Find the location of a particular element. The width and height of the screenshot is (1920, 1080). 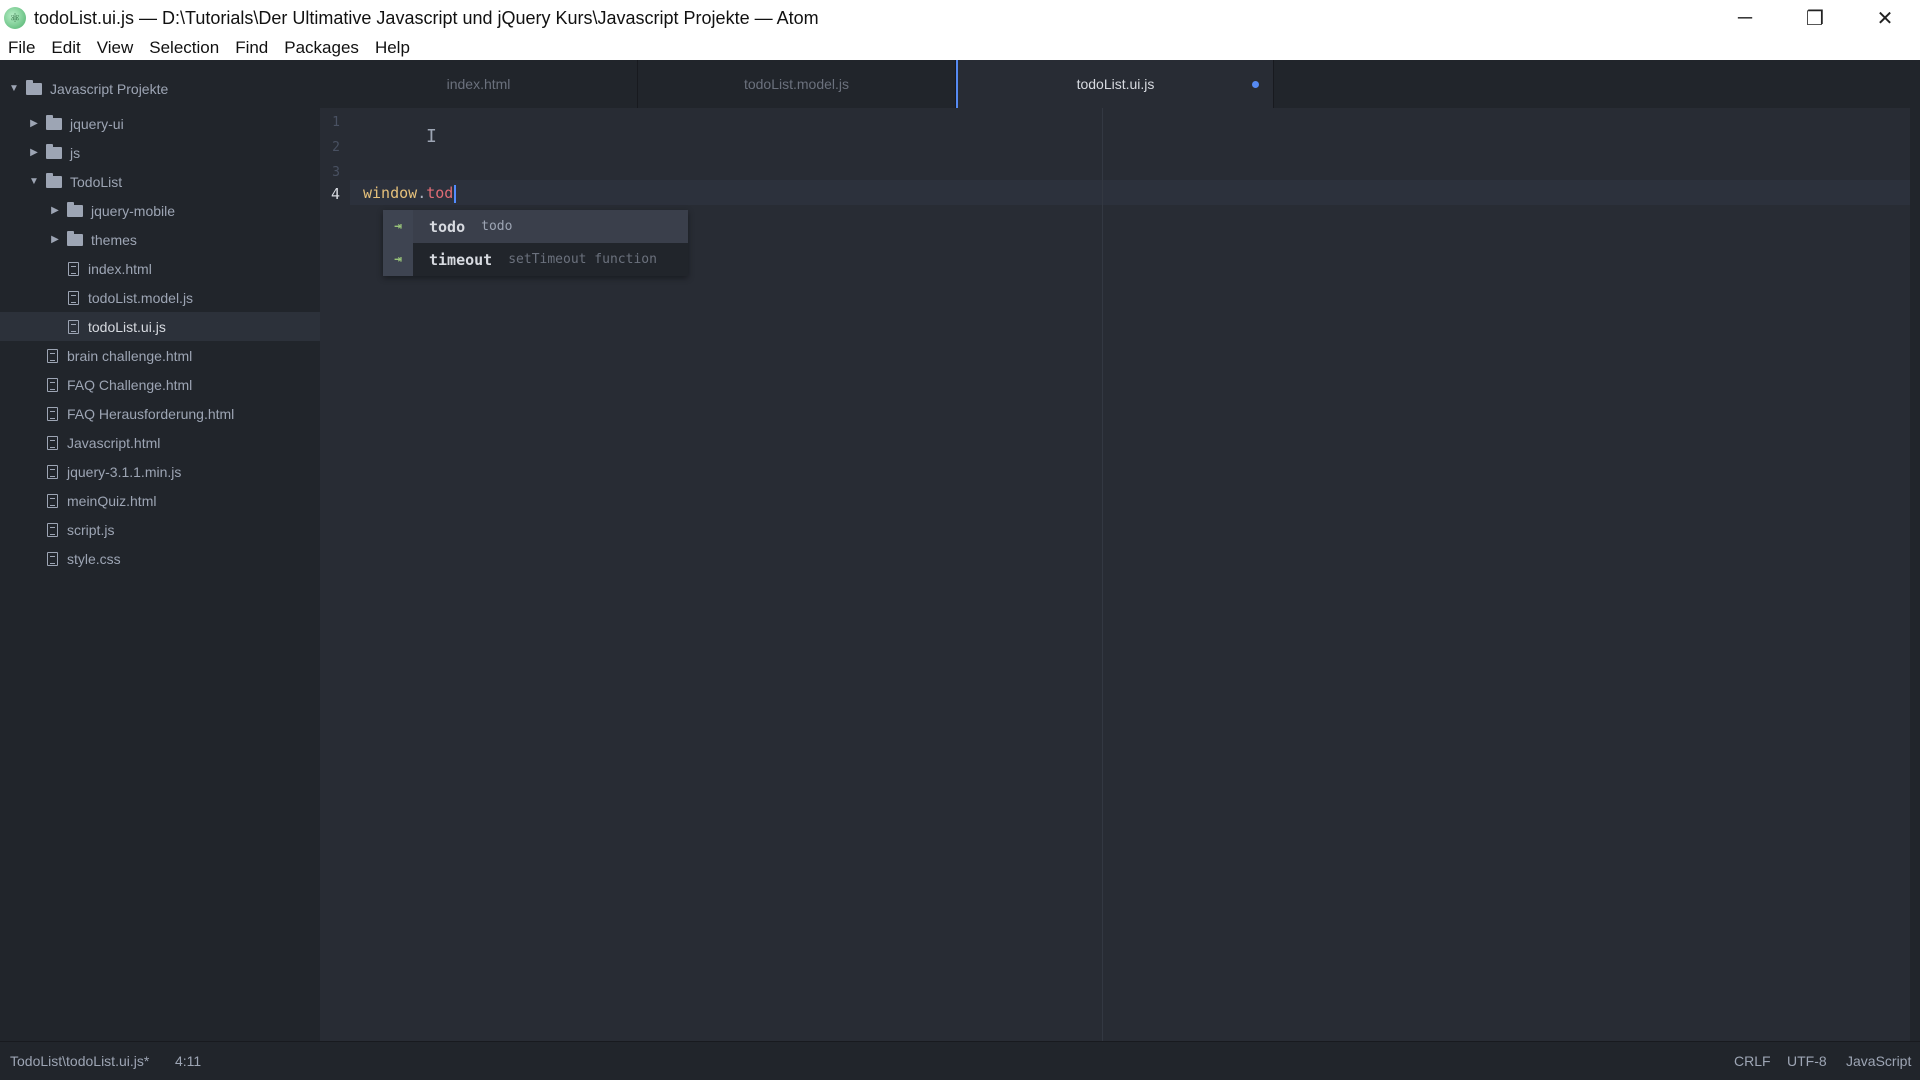

tree-item-label: style.css is located at coordinates (94, 558).